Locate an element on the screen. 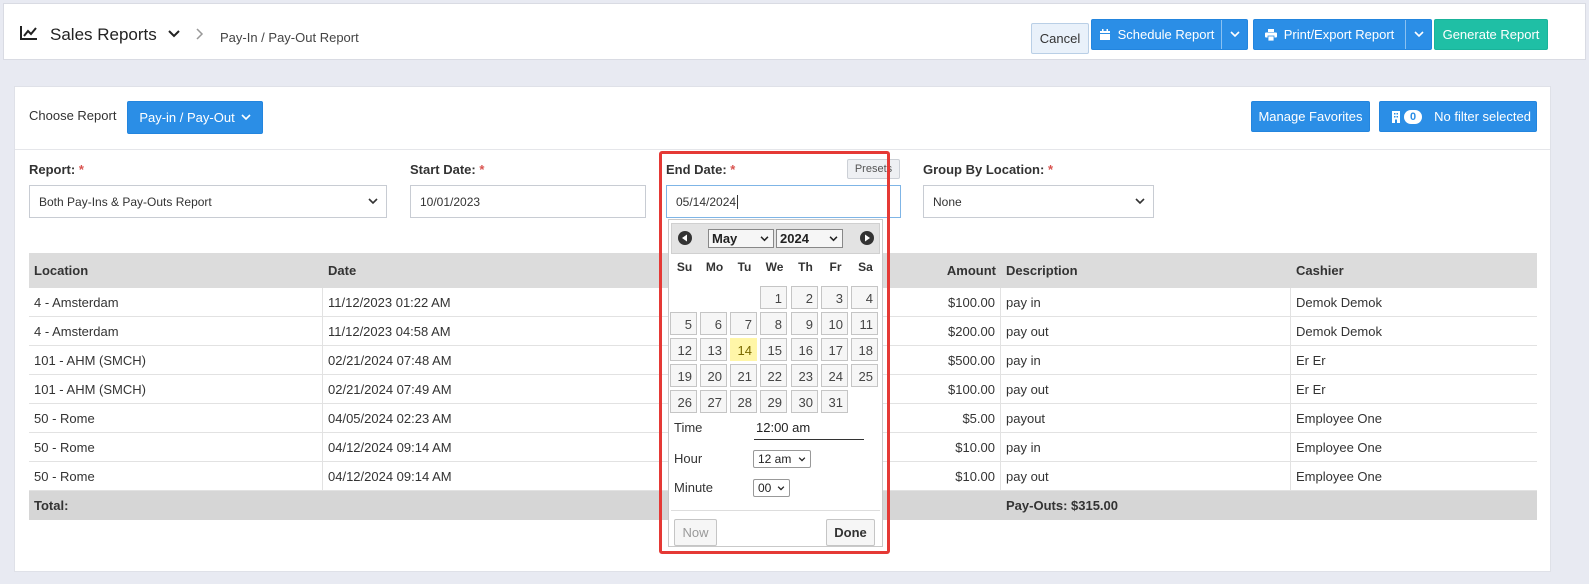  header-date: Date is located at coordinates (503, 270).